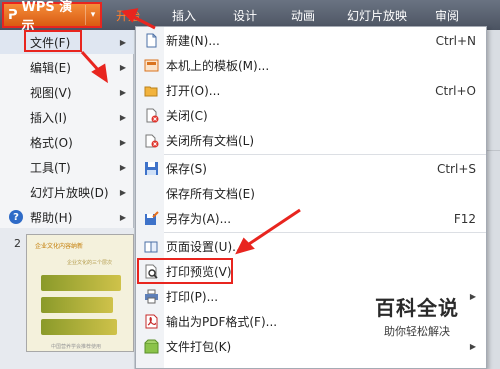  What do you see at coordinates (13, 15) in the screenshot?
I see `wps-logo-icon: ᕈ` at bounding box center [13, 15].